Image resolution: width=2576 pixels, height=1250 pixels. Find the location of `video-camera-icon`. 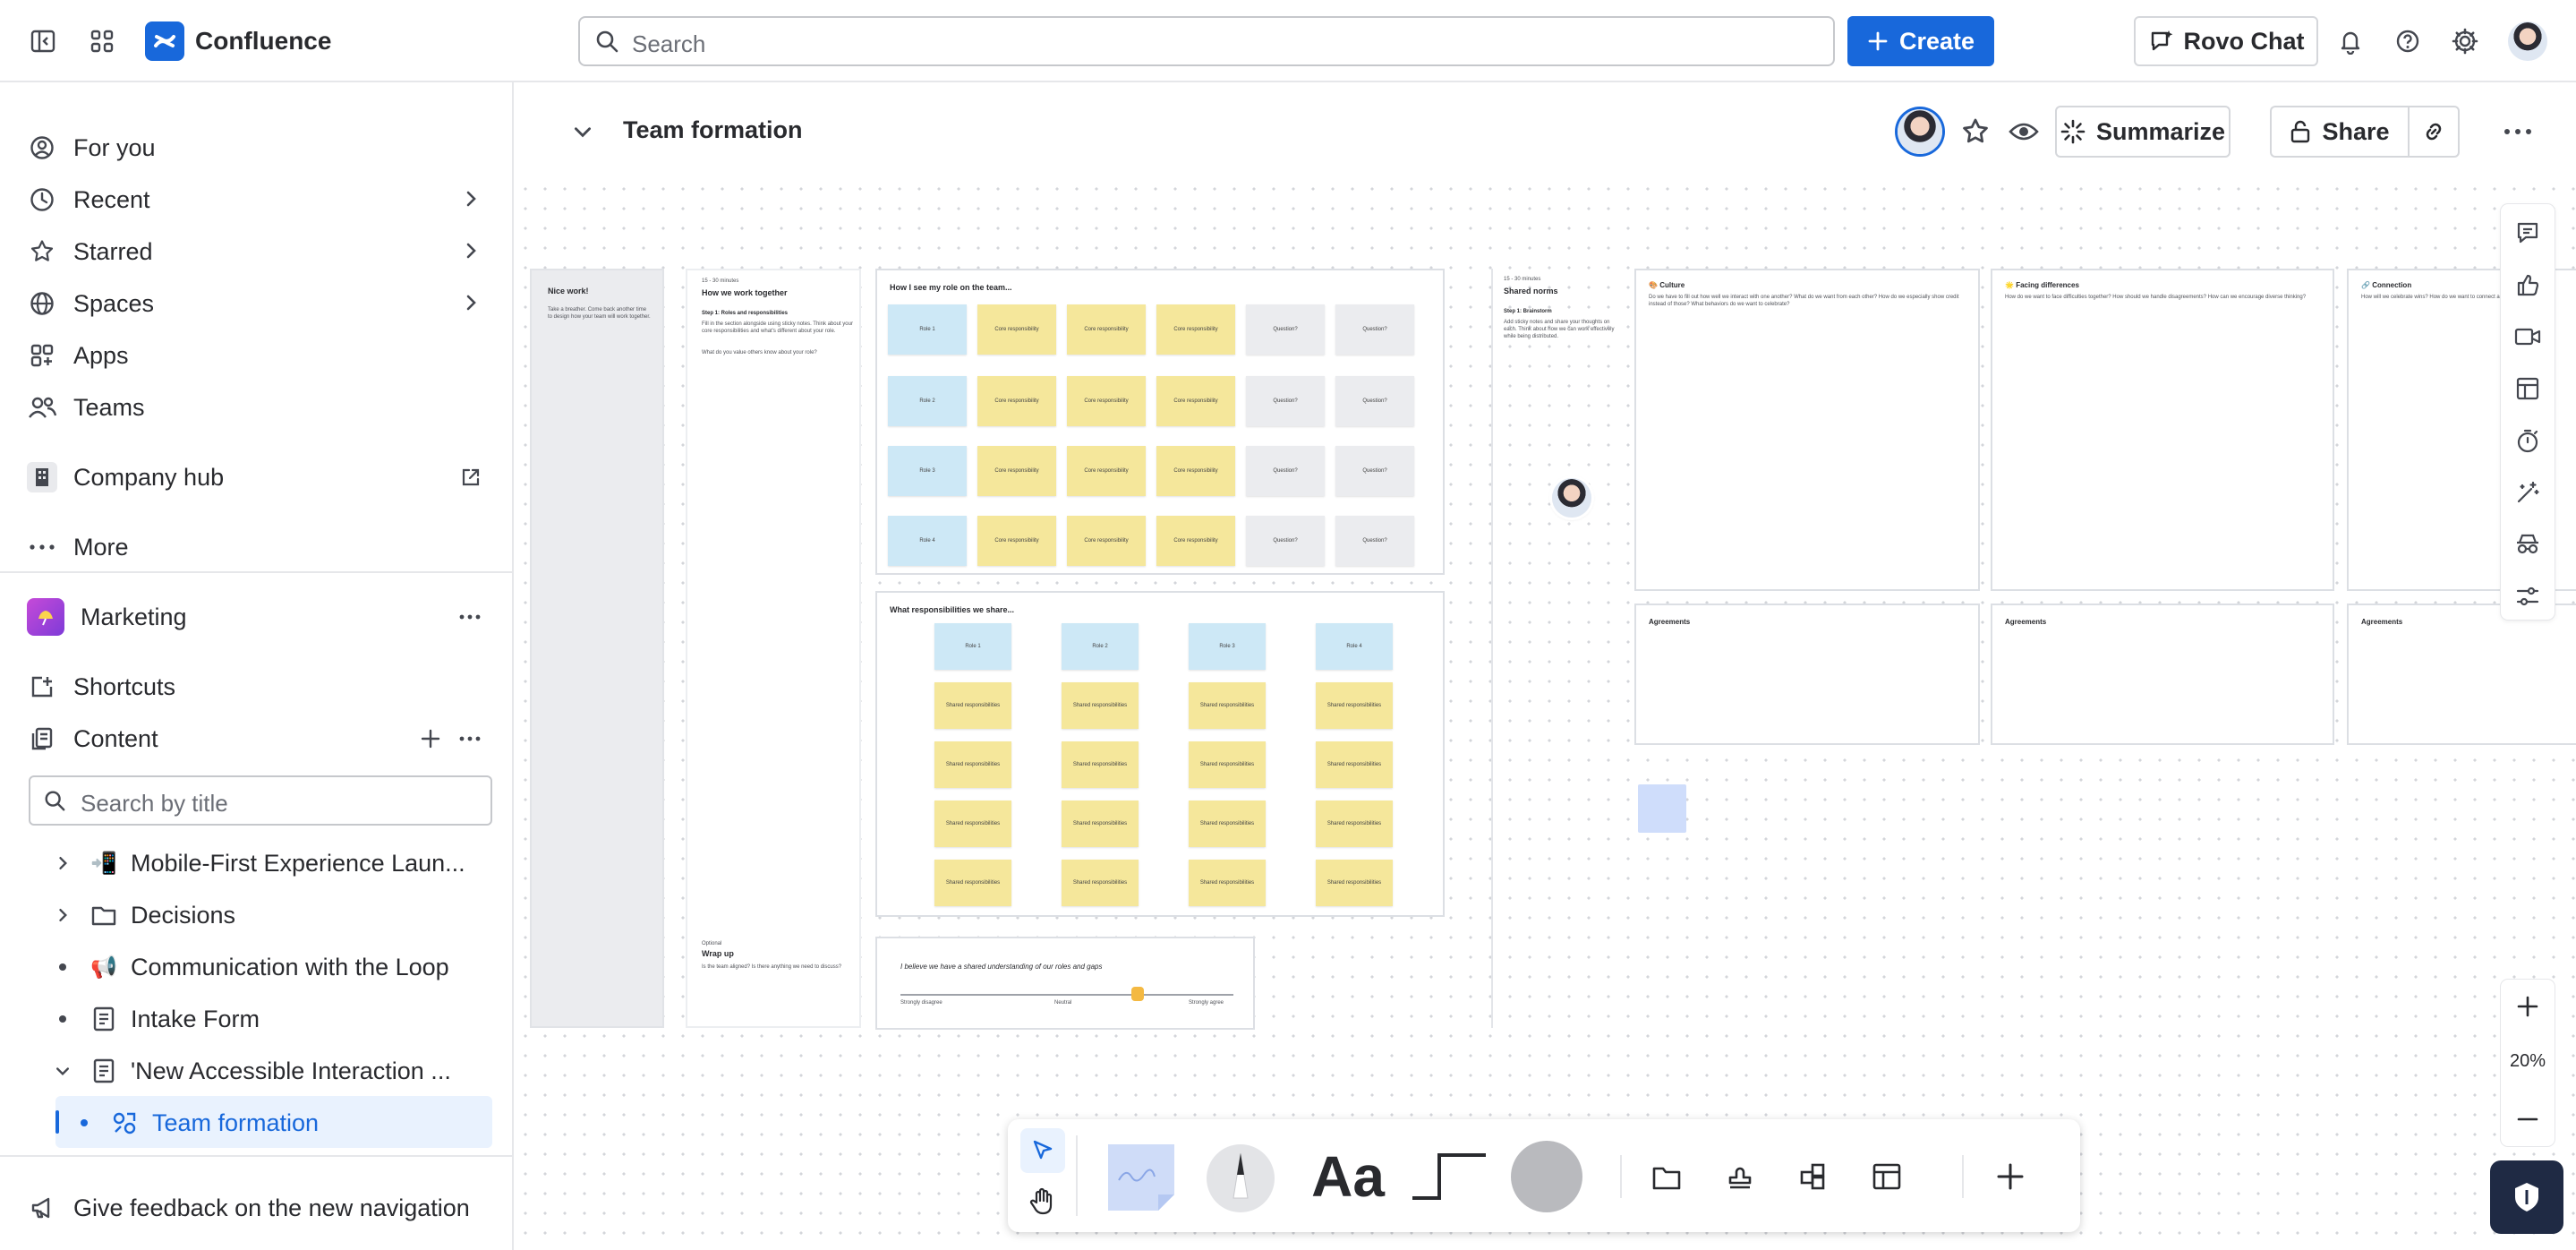

video-camera-icon is located at coordinates (2527, 336).